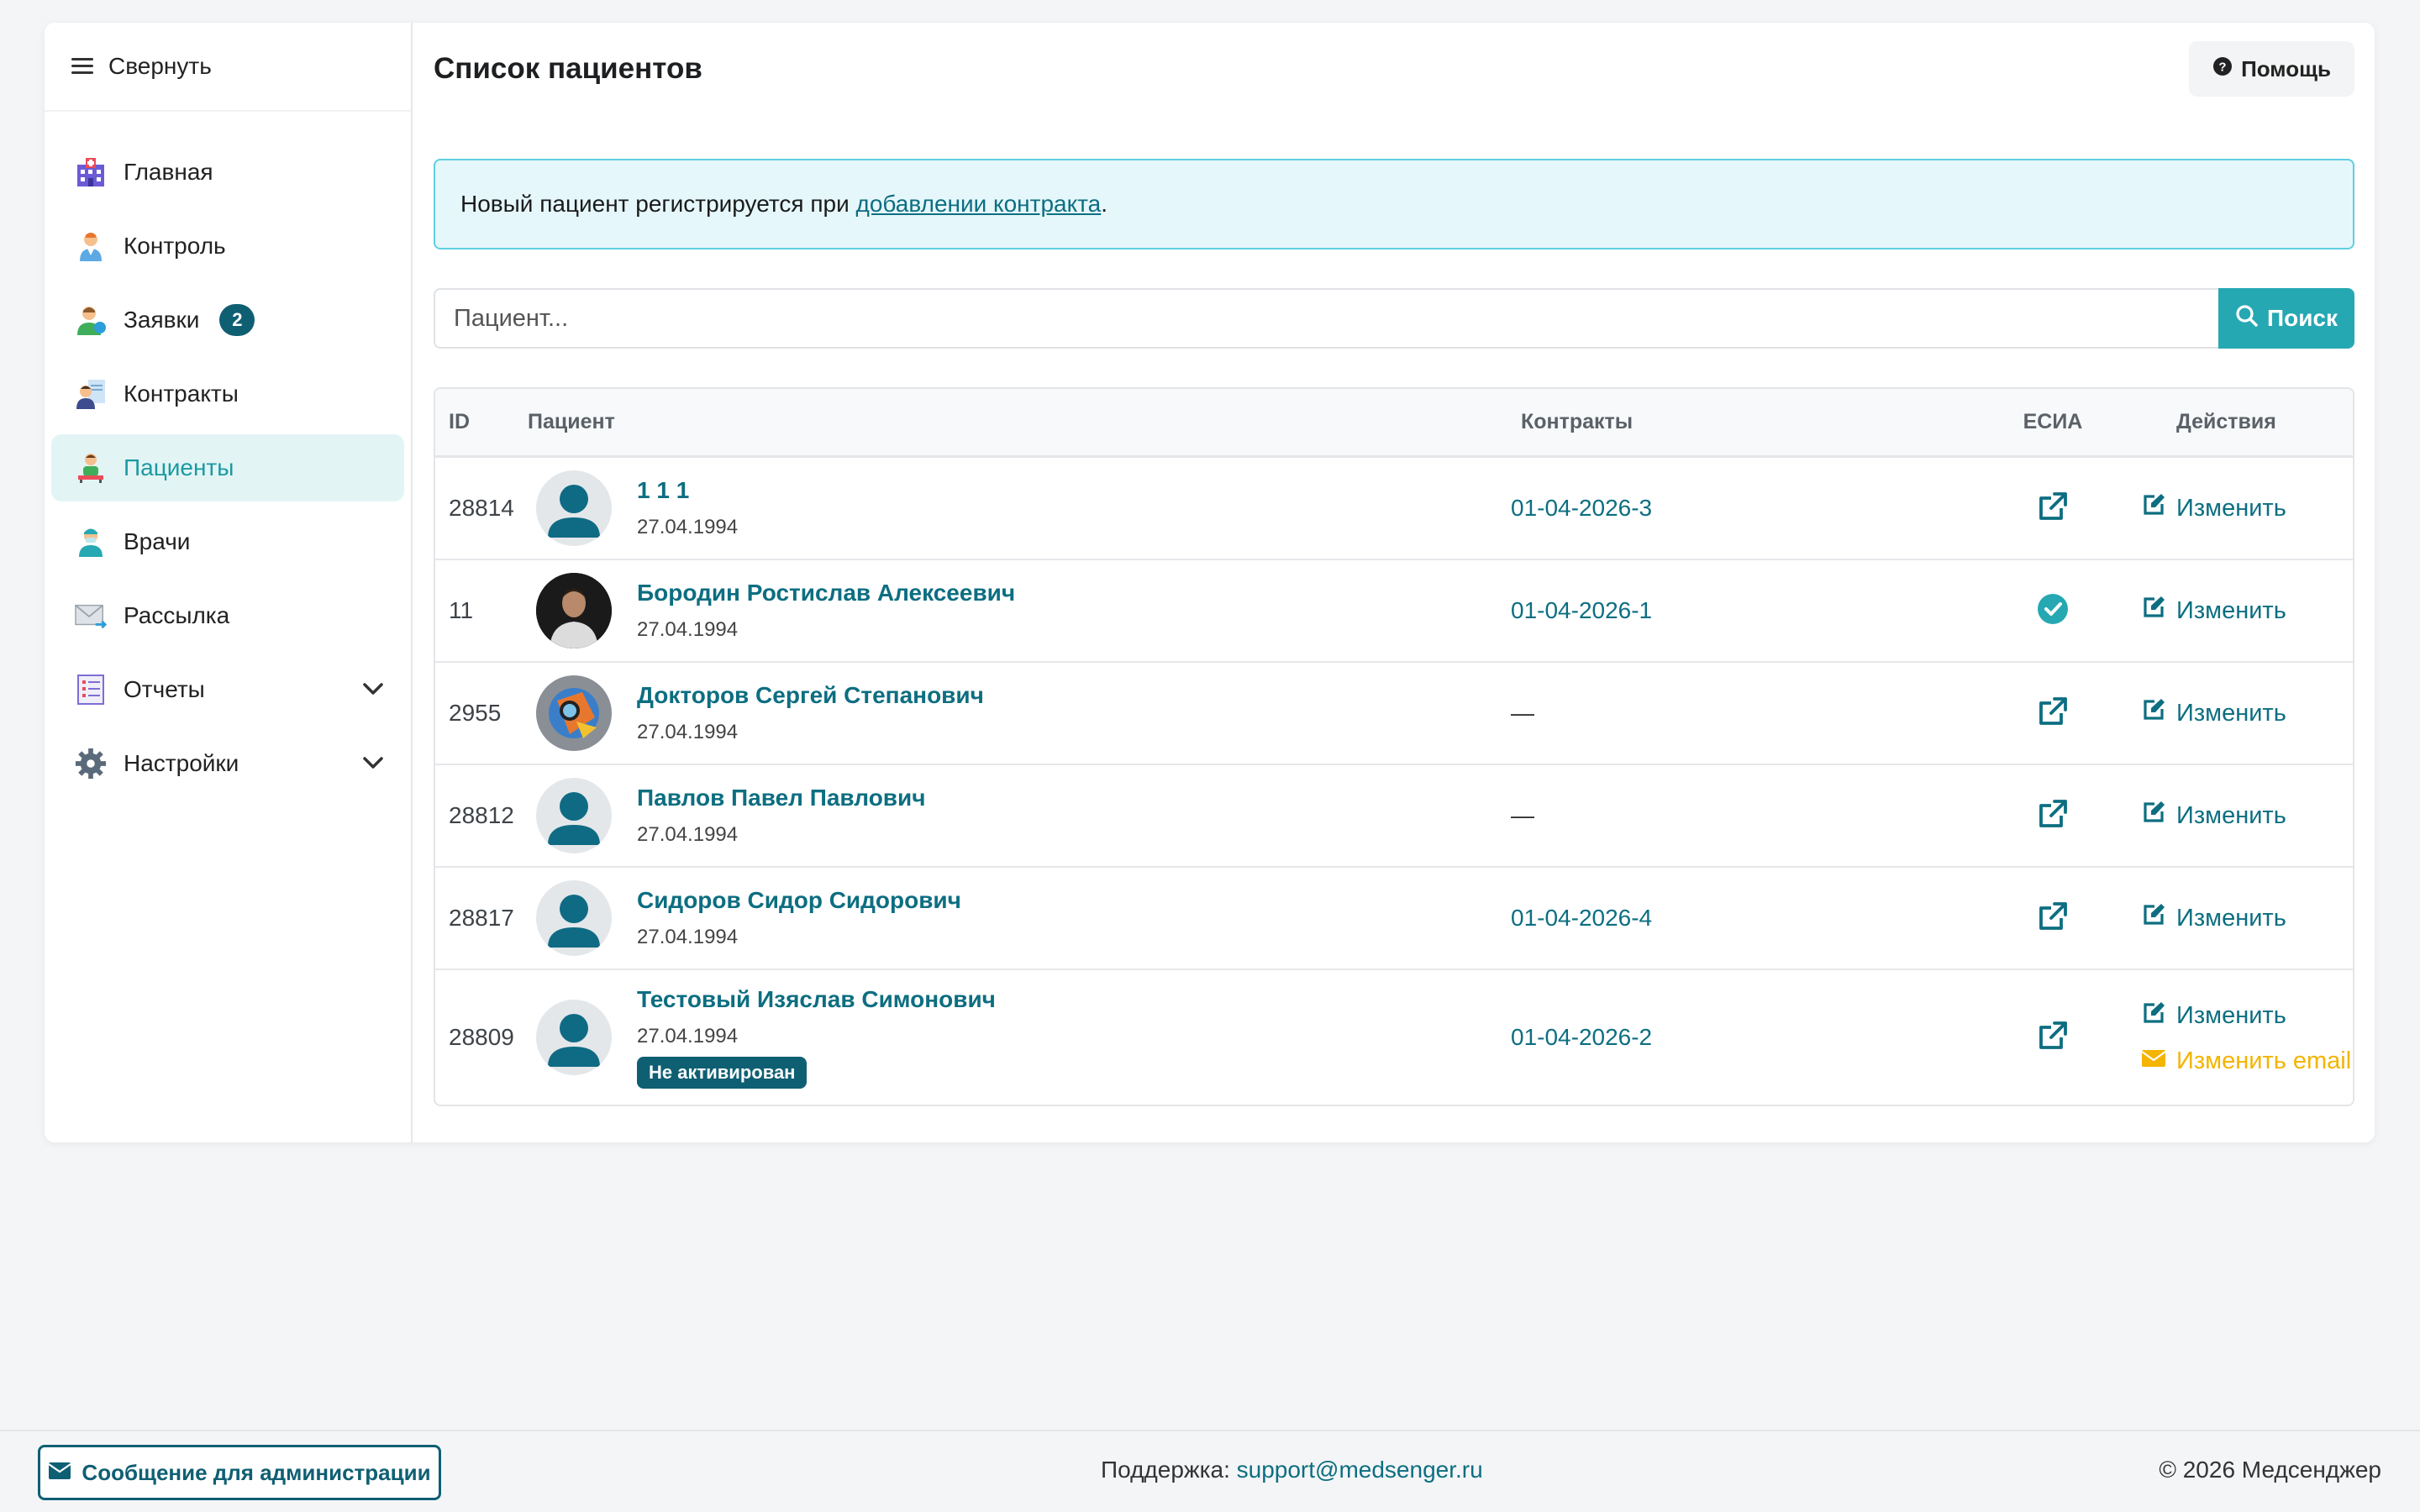  I want to click on contract-link: 01-04-2026-4, so click(1750, 918).